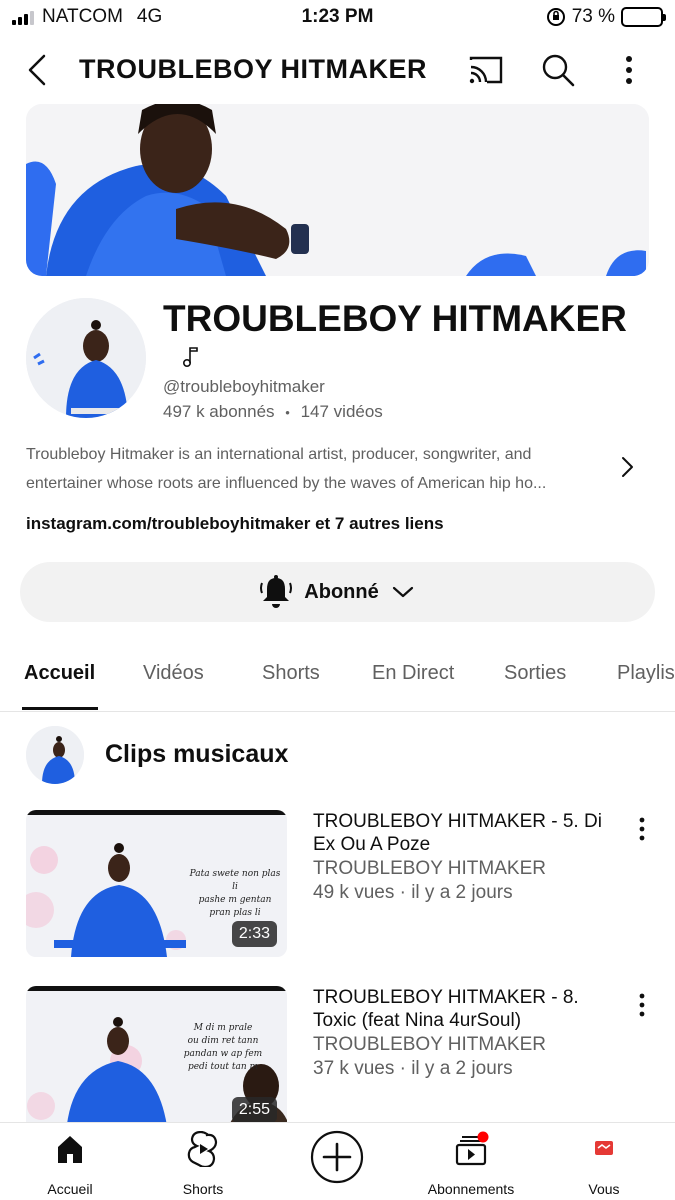  I want to click on caption-line: pandan w ap fem, so click(223, 1054).